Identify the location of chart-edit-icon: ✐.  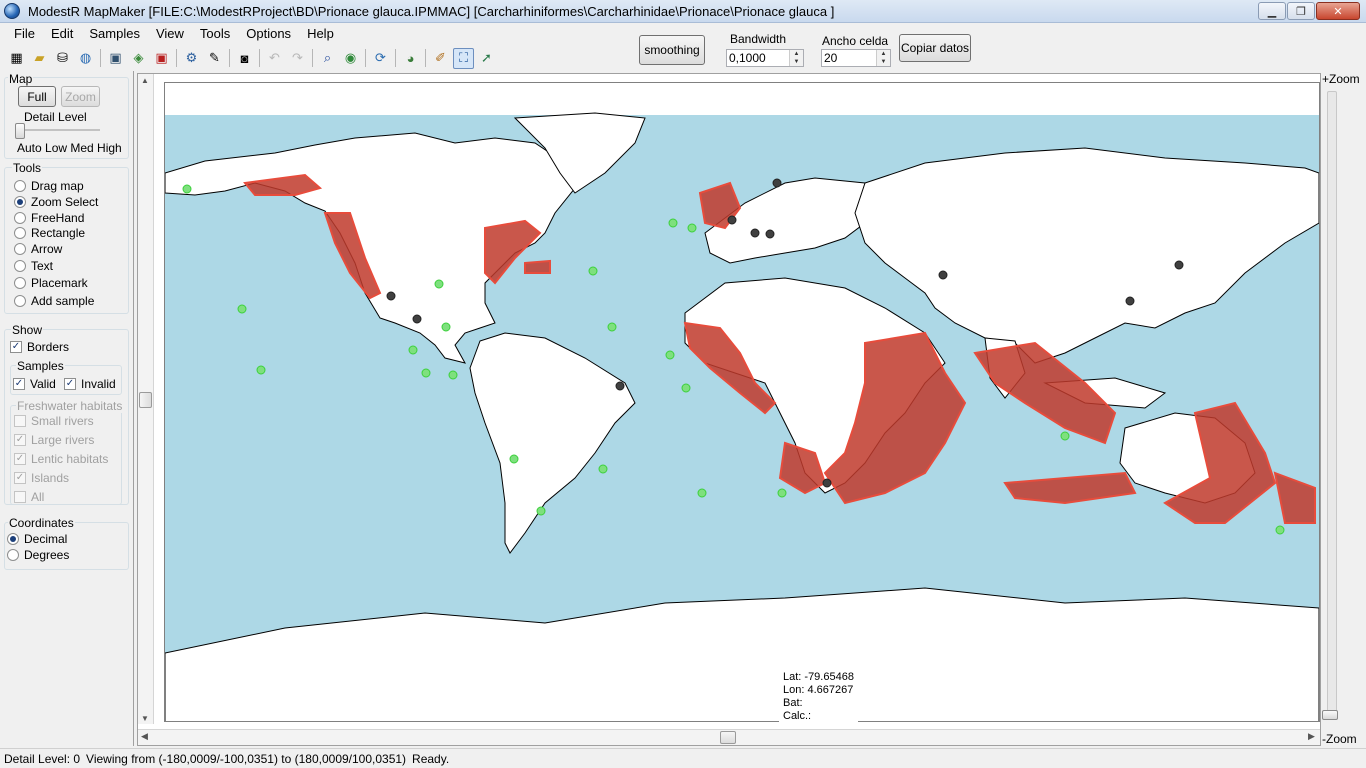
(440, 58).